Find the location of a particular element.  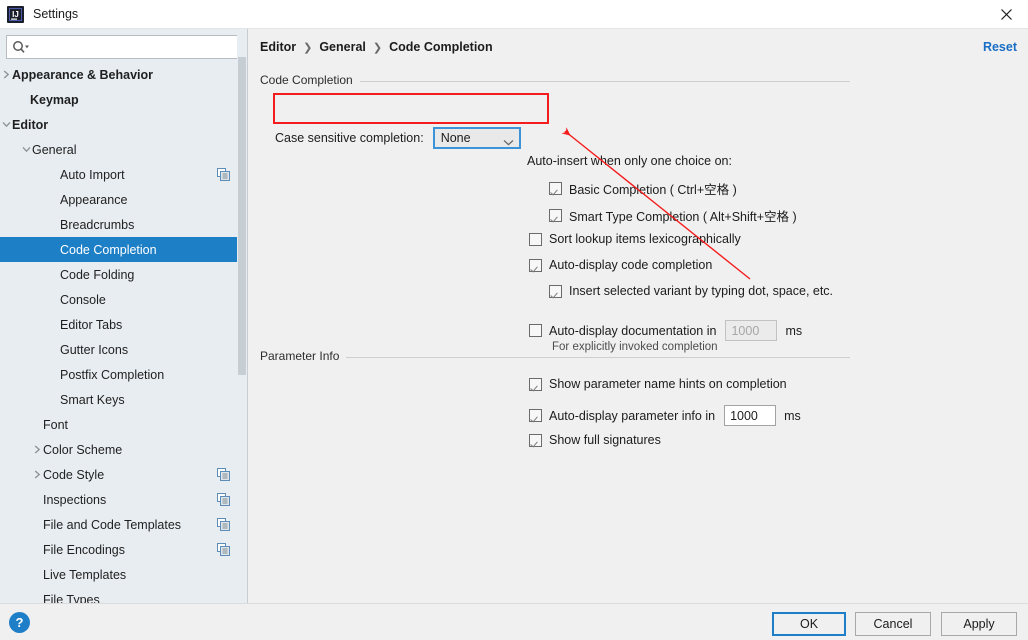

sidebar-item-label: Appearance is located at coordinates (94, 199).